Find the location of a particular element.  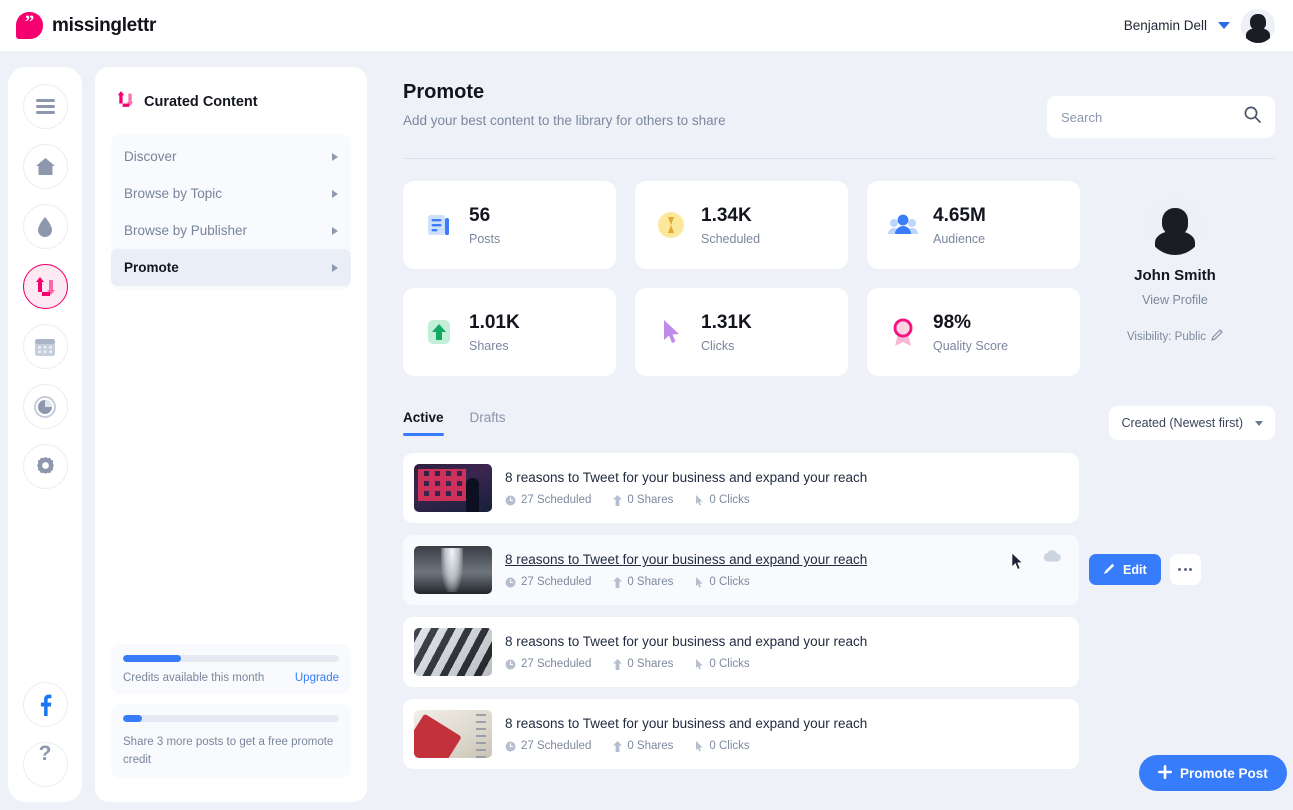

facebook-icon is located at coordinates (45, 704).